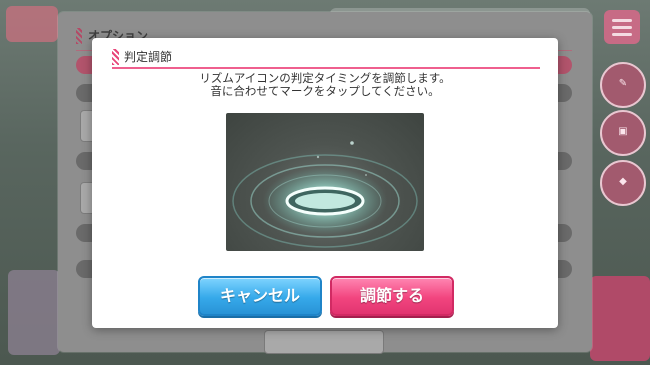 The height and width of the screenshot is (365, 650). I want to click on cancel-button: キャンセル, so click(260, 296).